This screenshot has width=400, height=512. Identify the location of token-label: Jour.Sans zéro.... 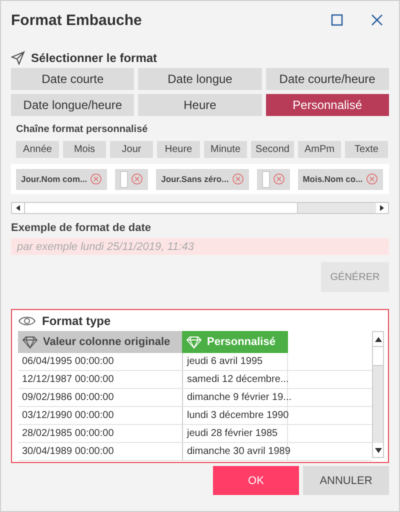
(195, 179).